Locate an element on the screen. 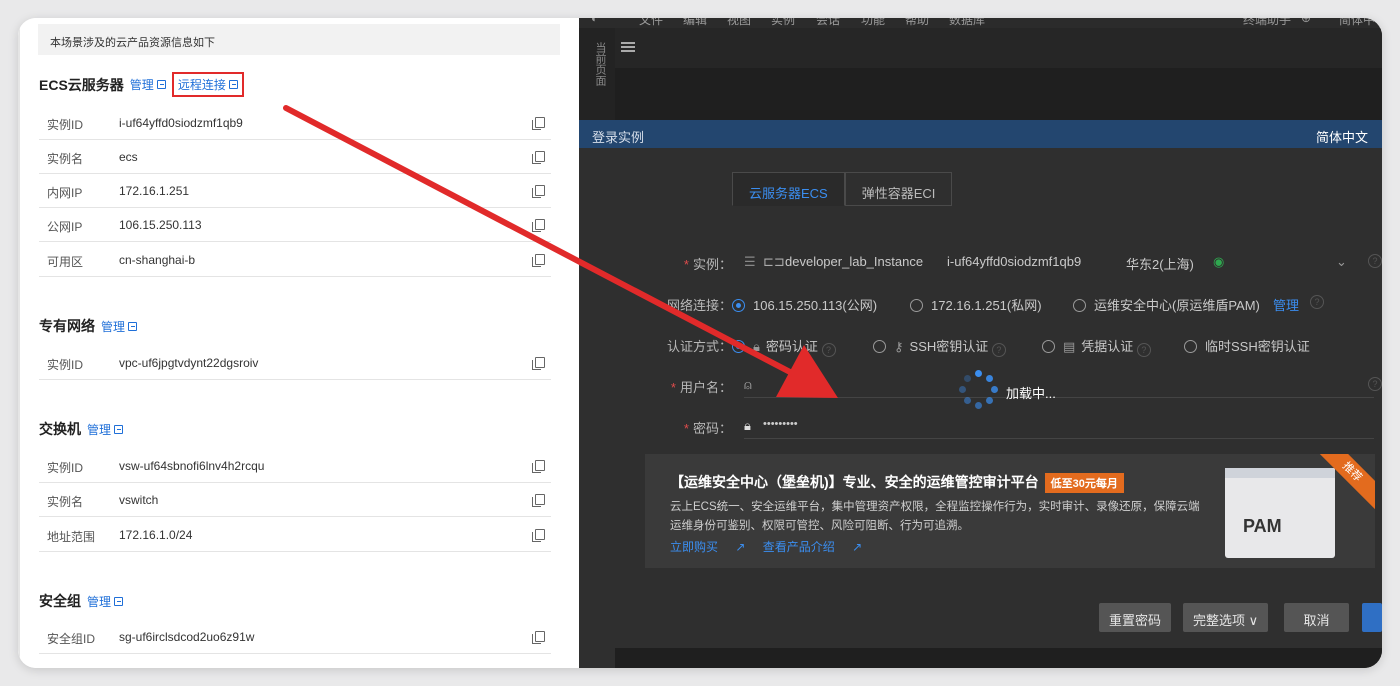 The image size is (1400, 686). instance-id: i-uf64yffd0siodzmf1qb9 is located at coordinates (1014, 261).